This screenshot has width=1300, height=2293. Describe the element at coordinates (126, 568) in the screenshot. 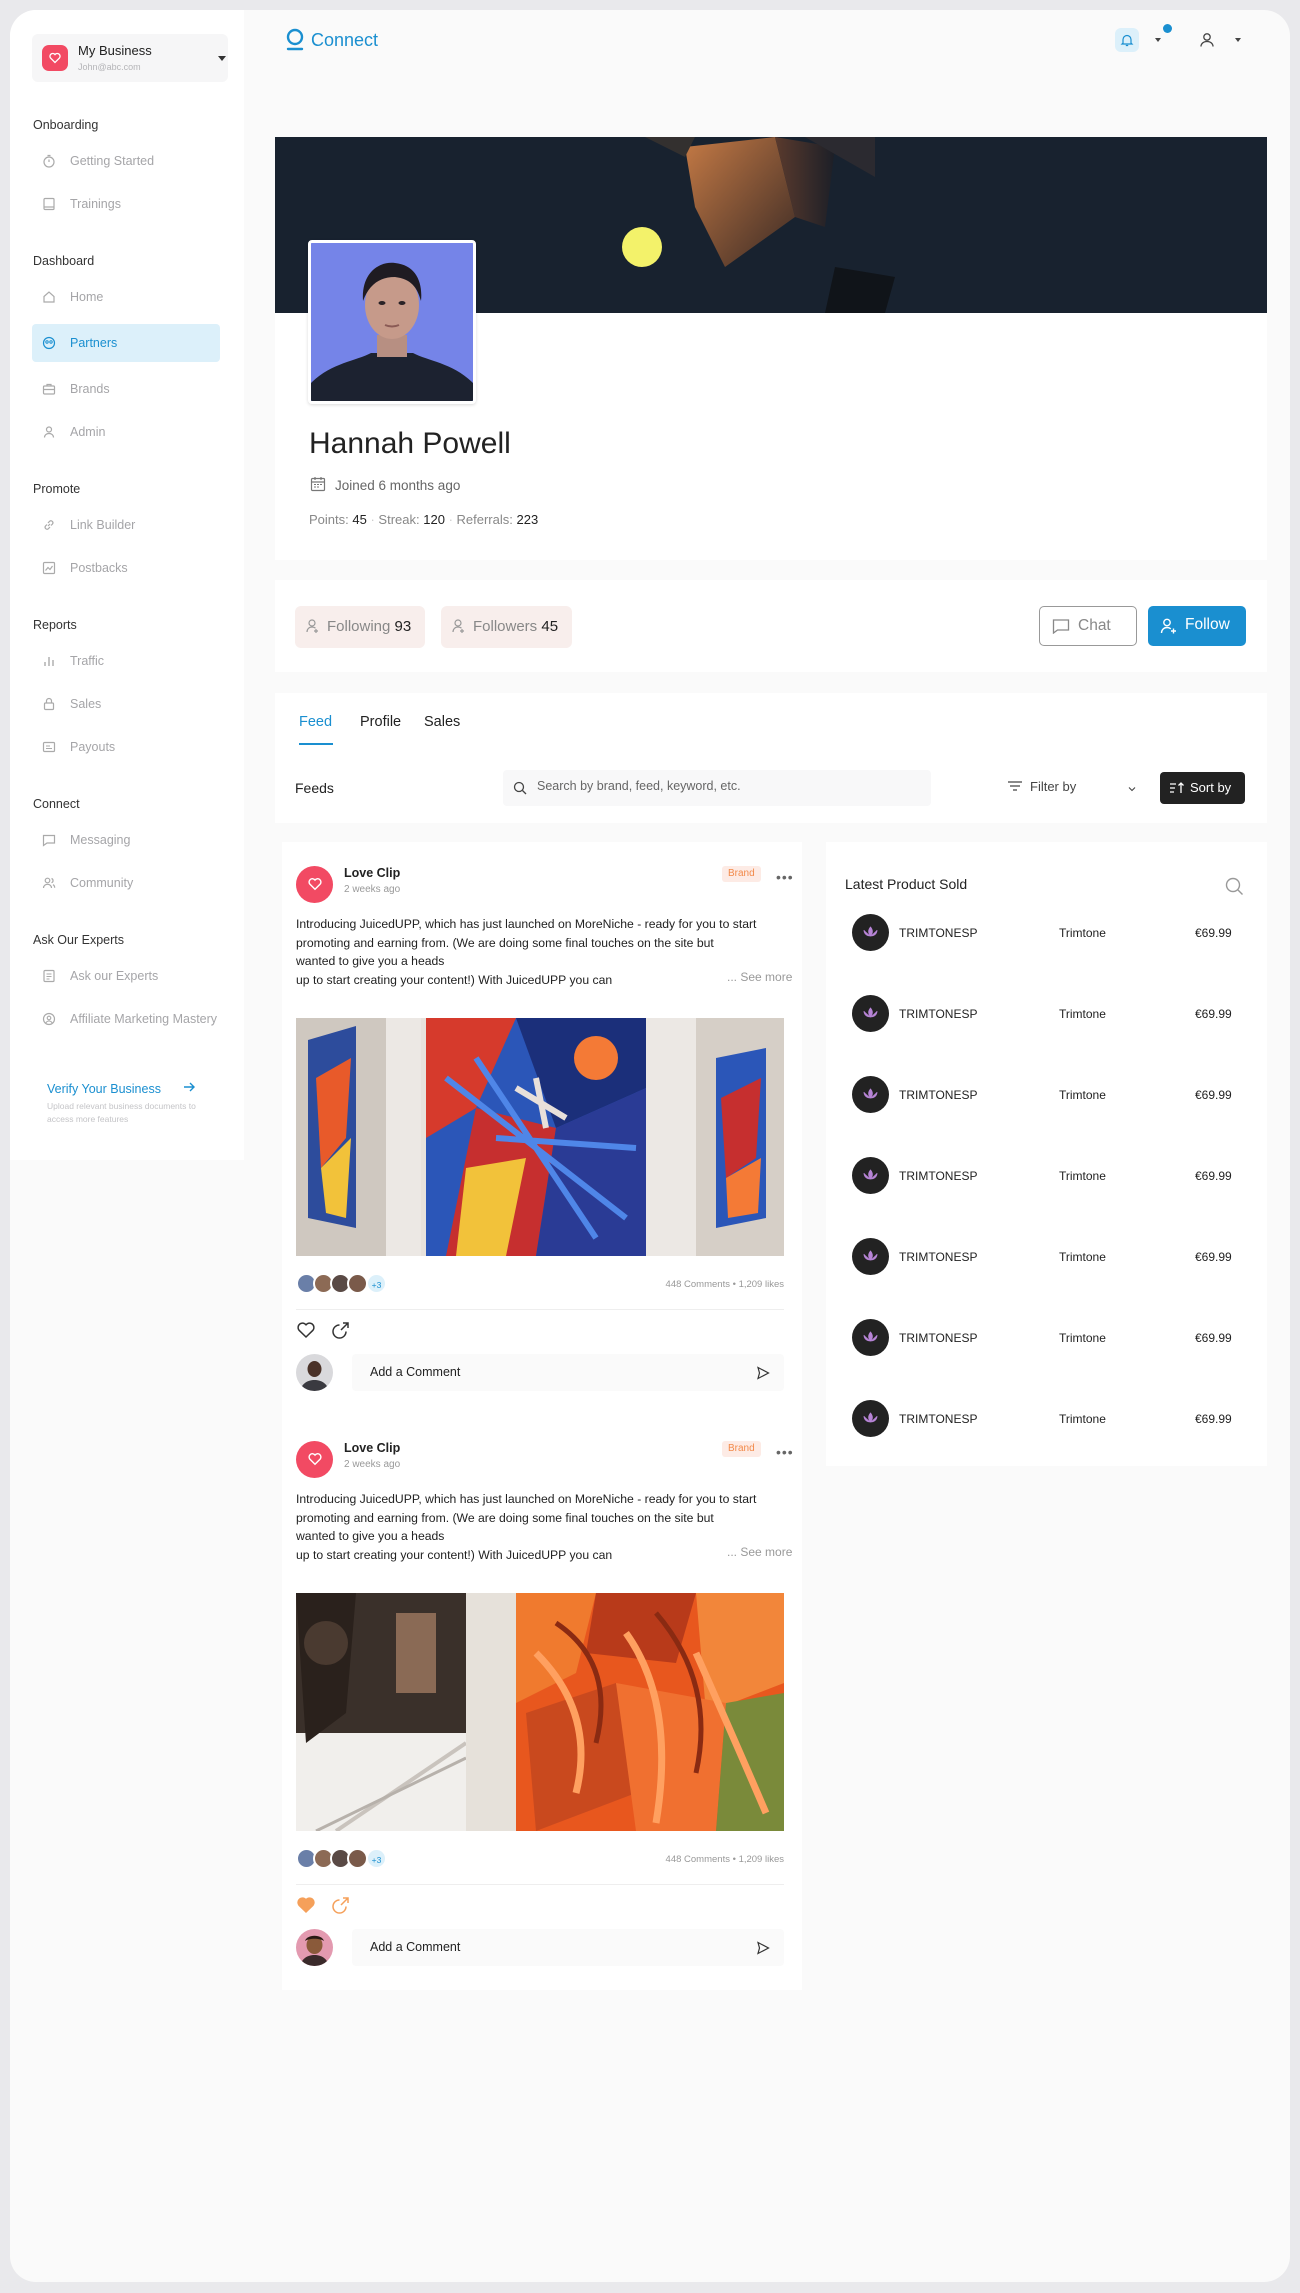

I see `sidebar-item-postbacks: Postbacks` at that location.